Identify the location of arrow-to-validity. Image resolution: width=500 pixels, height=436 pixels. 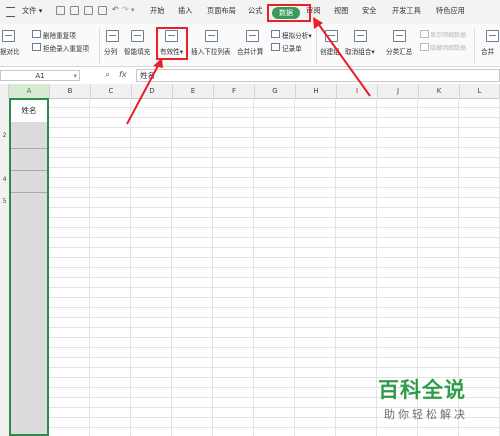
(143, 93).